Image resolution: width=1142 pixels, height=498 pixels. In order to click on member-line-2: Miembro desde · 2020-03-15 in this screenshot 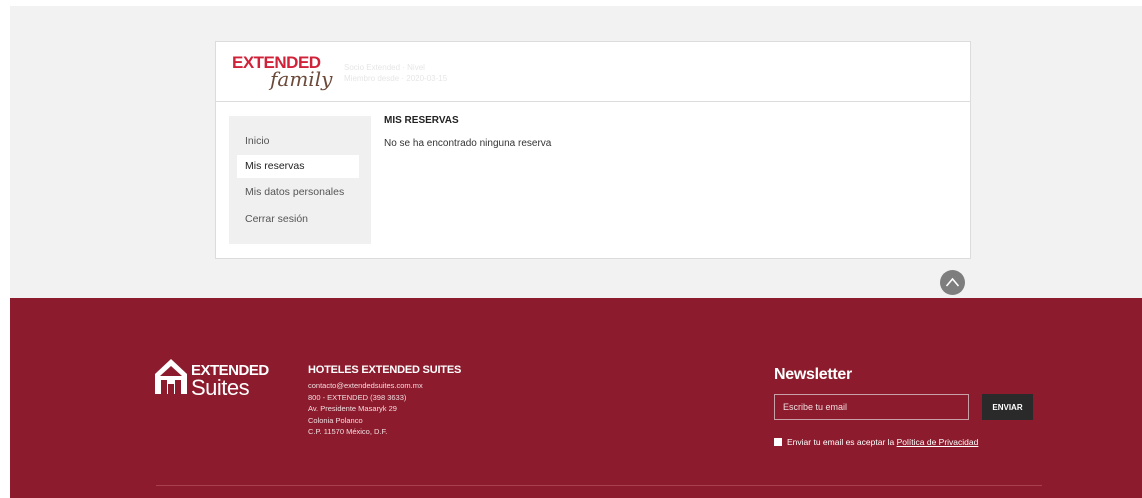, I will do `click(396, 78)`.